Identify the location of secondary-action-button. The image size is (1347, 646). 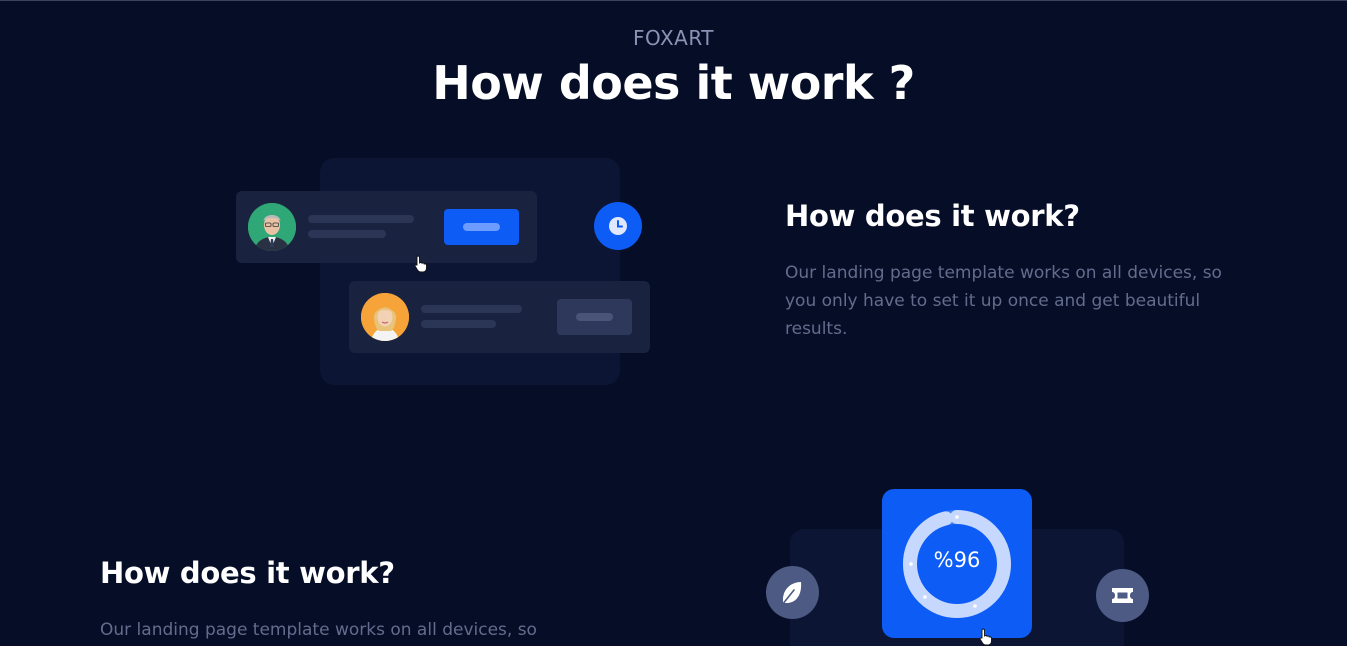
(594, 317).